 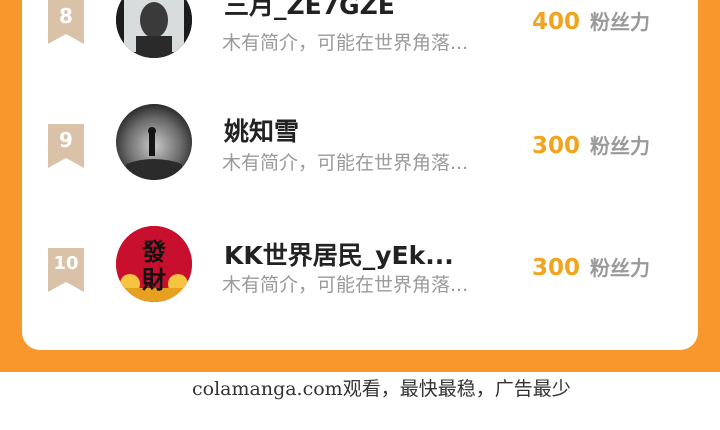 I want to click on list-item: 8 三月_ZE7GZE 木有简介，可能在世界角落... 400 粉丝力, so click(x=360, y=31).